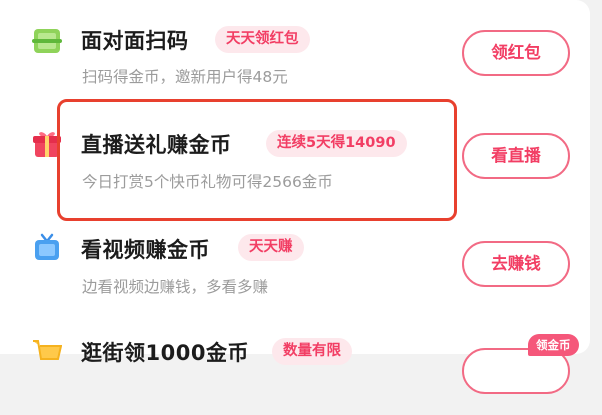 The width and height of the screenshot is (602, 415). I want to click on task-subtitle: 扫码得金币，邀新用户得48元, so click(185, 77).